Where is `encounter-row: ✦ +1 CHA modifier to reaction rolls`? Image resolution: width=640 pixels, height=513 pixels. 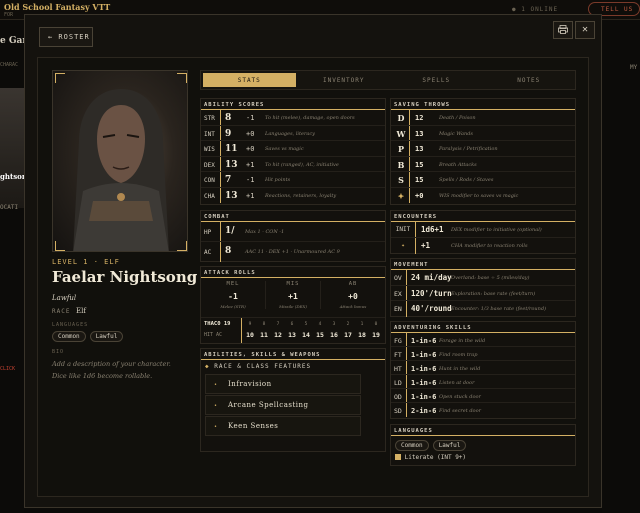
encounter-row: ✦ +1 CHA modifier to reaction rolls is located at coordinates (483, 246).